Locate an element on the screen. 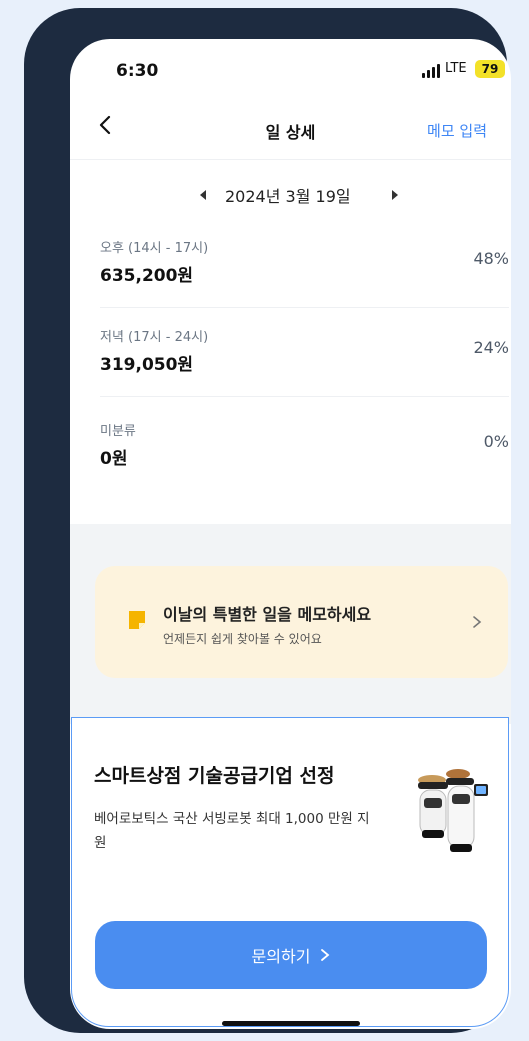 This screenshot has height=1041, width=529. inquiry-button: 문의하기 is located at coordinates (291, 955).